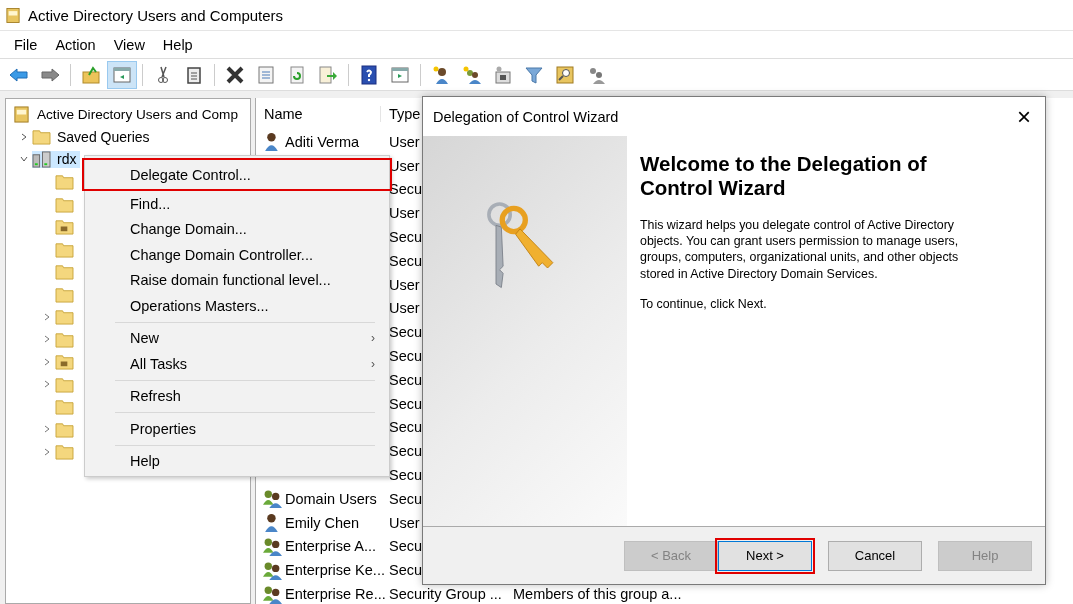  I want to click on tree-item: rdx, so click(56, 159).